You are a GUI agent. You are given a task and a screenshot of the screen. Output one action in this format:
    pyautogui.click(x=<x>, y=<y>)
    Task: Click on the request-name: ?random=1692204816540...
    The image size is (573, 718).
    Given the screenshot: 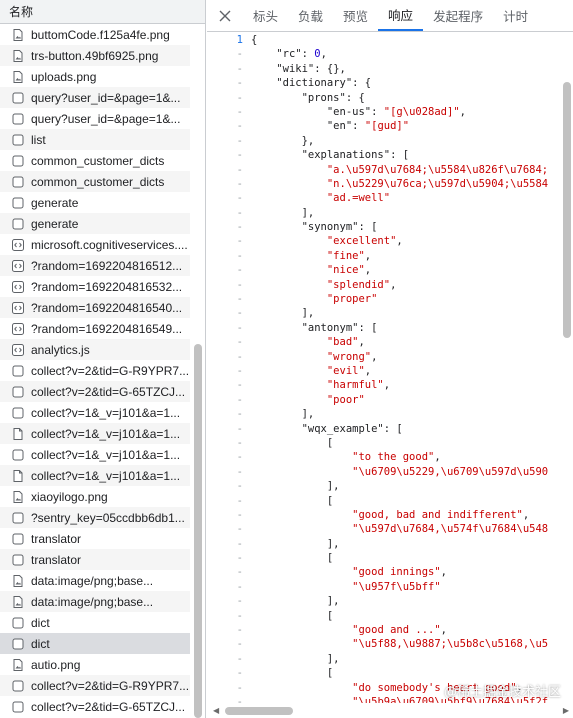 What is the action you would take?
    pyautogui.click(x=107, y=307)
    